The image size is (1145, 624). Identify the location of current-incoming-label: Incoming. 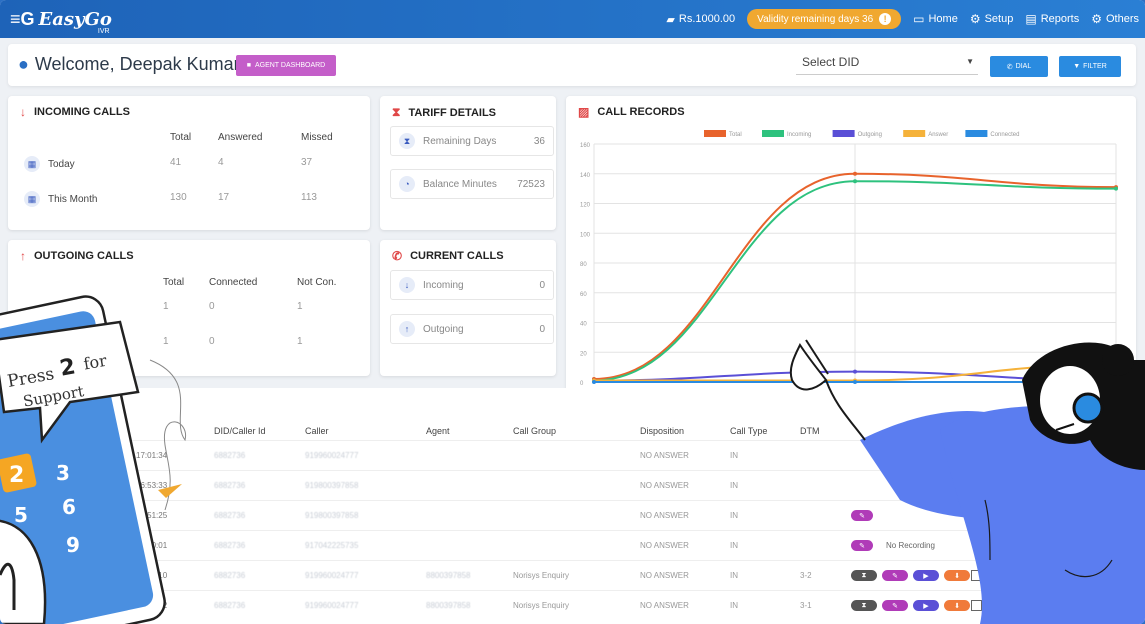
(443, 285).